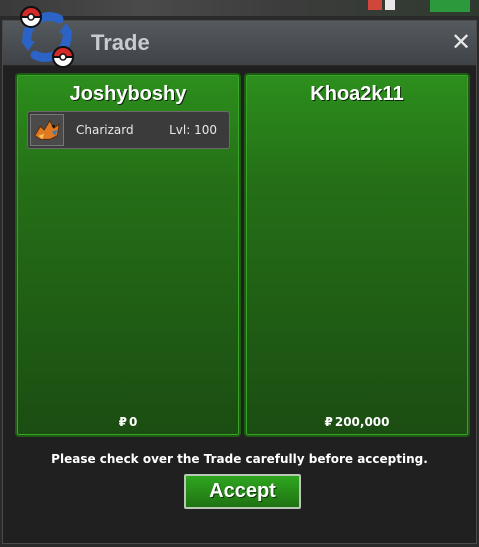  I want to click on money-amount: 200,000, so click(362, 422).